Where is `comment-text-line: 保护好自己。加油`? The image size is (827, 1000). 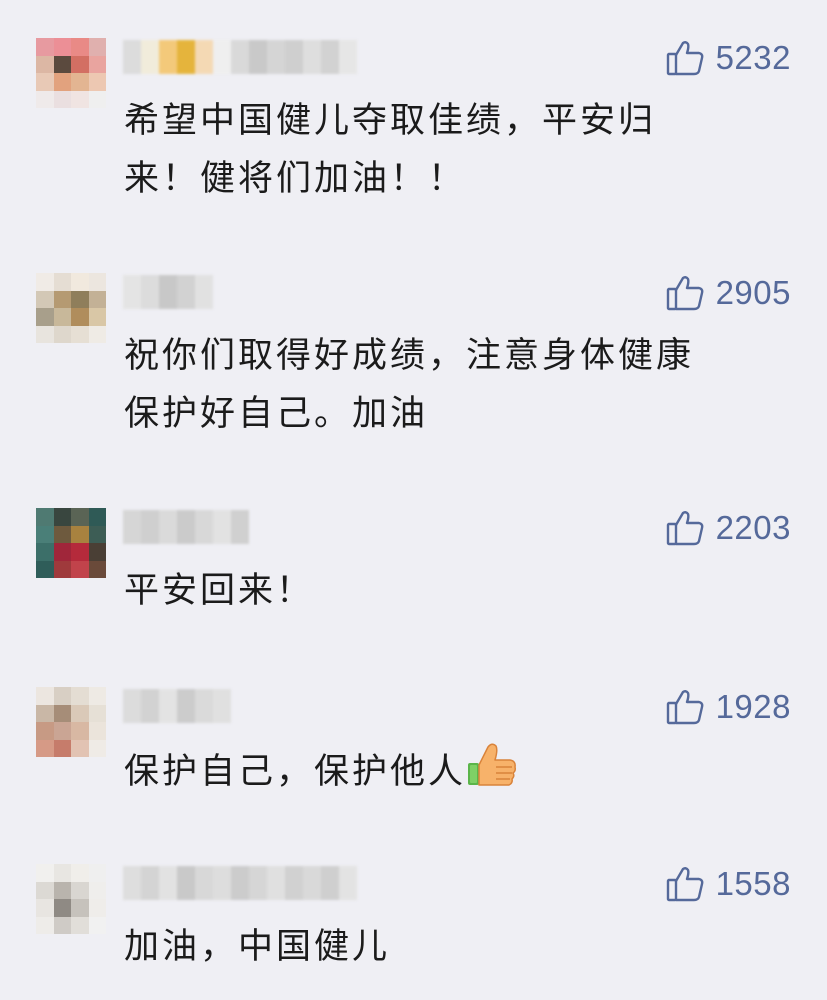
comment-text-line: 保护好自己。加油 is located at coordinates (276, 414).